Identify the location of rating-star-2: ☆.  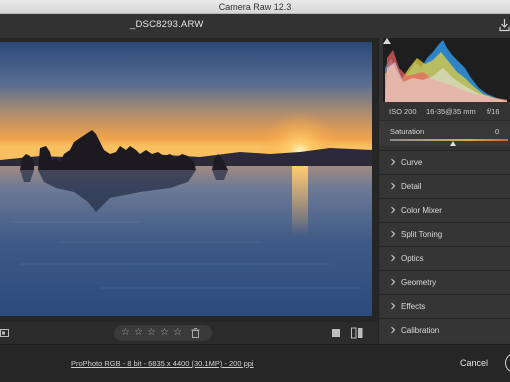
(138, 333).